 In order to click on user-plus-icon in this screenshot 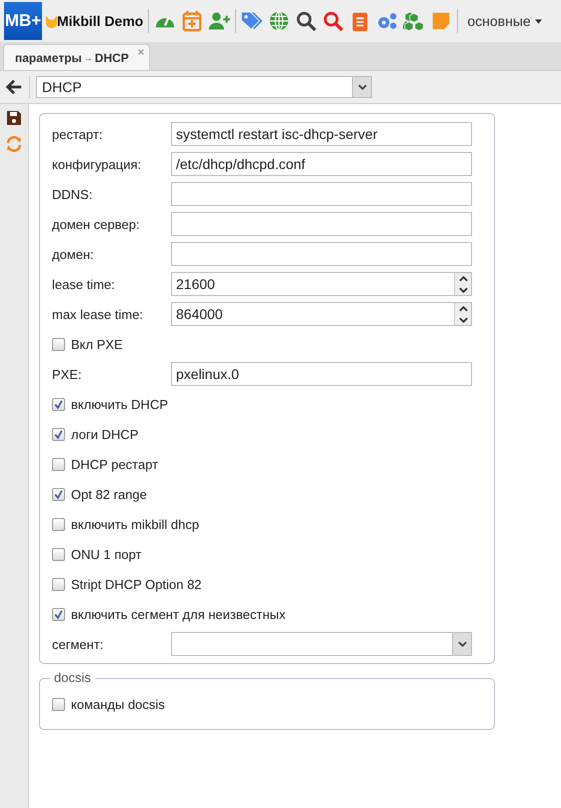, I will do `click(219, 21)`.